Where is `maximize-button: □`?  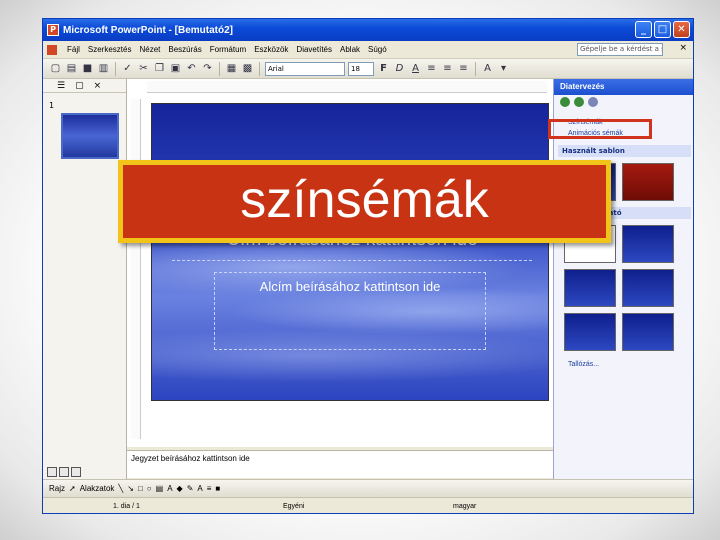 maximize-button: □ is located at coordinates (662, 29).